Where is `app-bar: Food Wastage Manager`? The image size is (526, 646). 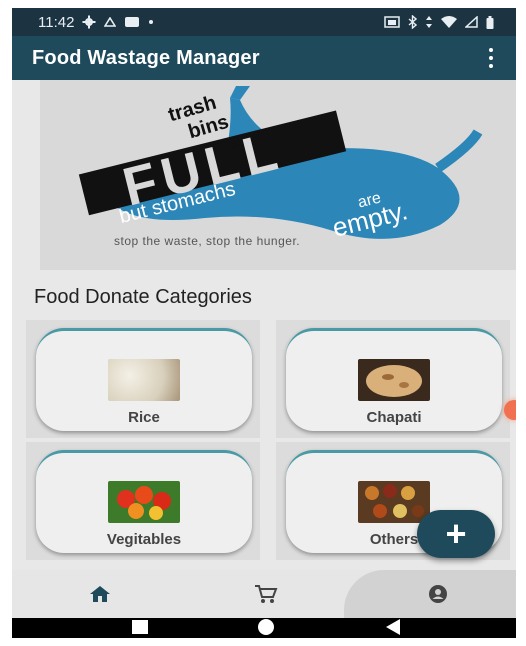
app-bar: Food Wastage Manager is located at coordinates (264, 58).